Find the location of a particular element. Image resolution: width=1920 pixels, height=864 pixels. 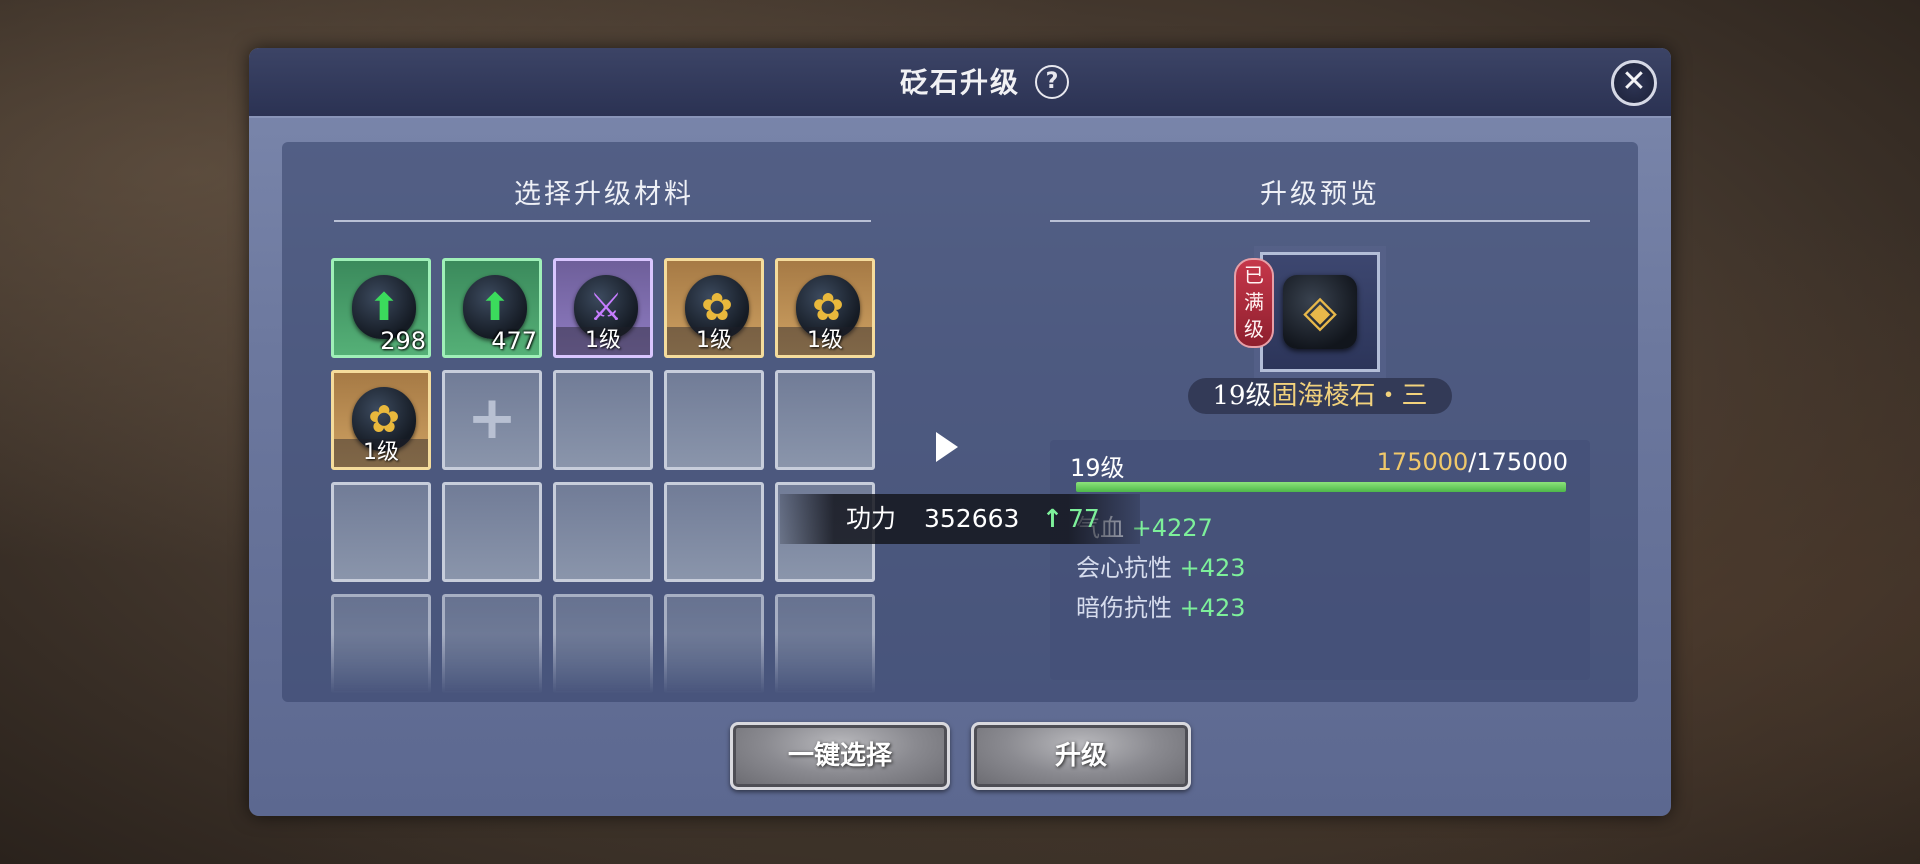

preview-item-name: 19级固海棱石・三 is located at coordinates (1320, 396).